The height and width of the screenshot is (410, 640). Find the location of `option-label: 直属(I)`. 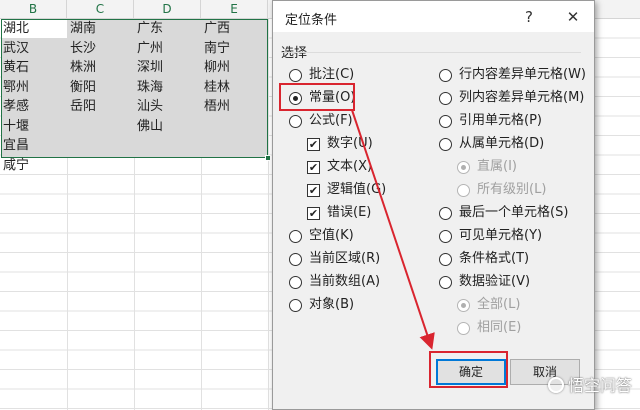

option-label: 直属(I) is located at coordinates (497, 166).